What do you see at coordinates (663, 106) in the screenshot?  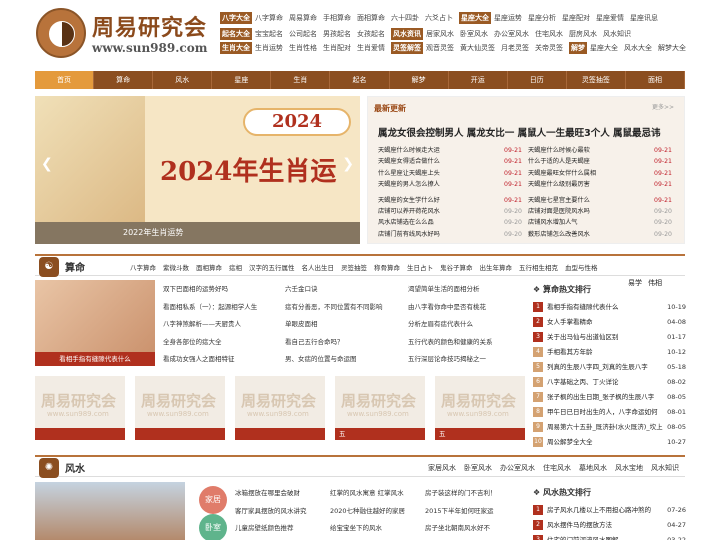 I see `latest-more-link: 更多>>` at bounding box center [663, 106].